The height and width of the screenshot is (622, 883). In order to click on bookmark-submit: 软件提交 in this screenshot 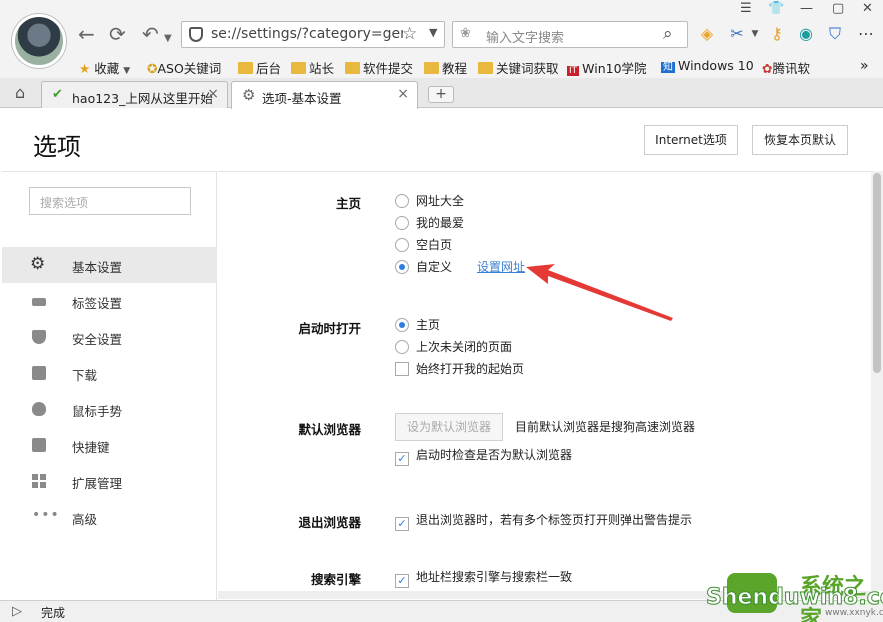, I will do `click(379, 67)`.